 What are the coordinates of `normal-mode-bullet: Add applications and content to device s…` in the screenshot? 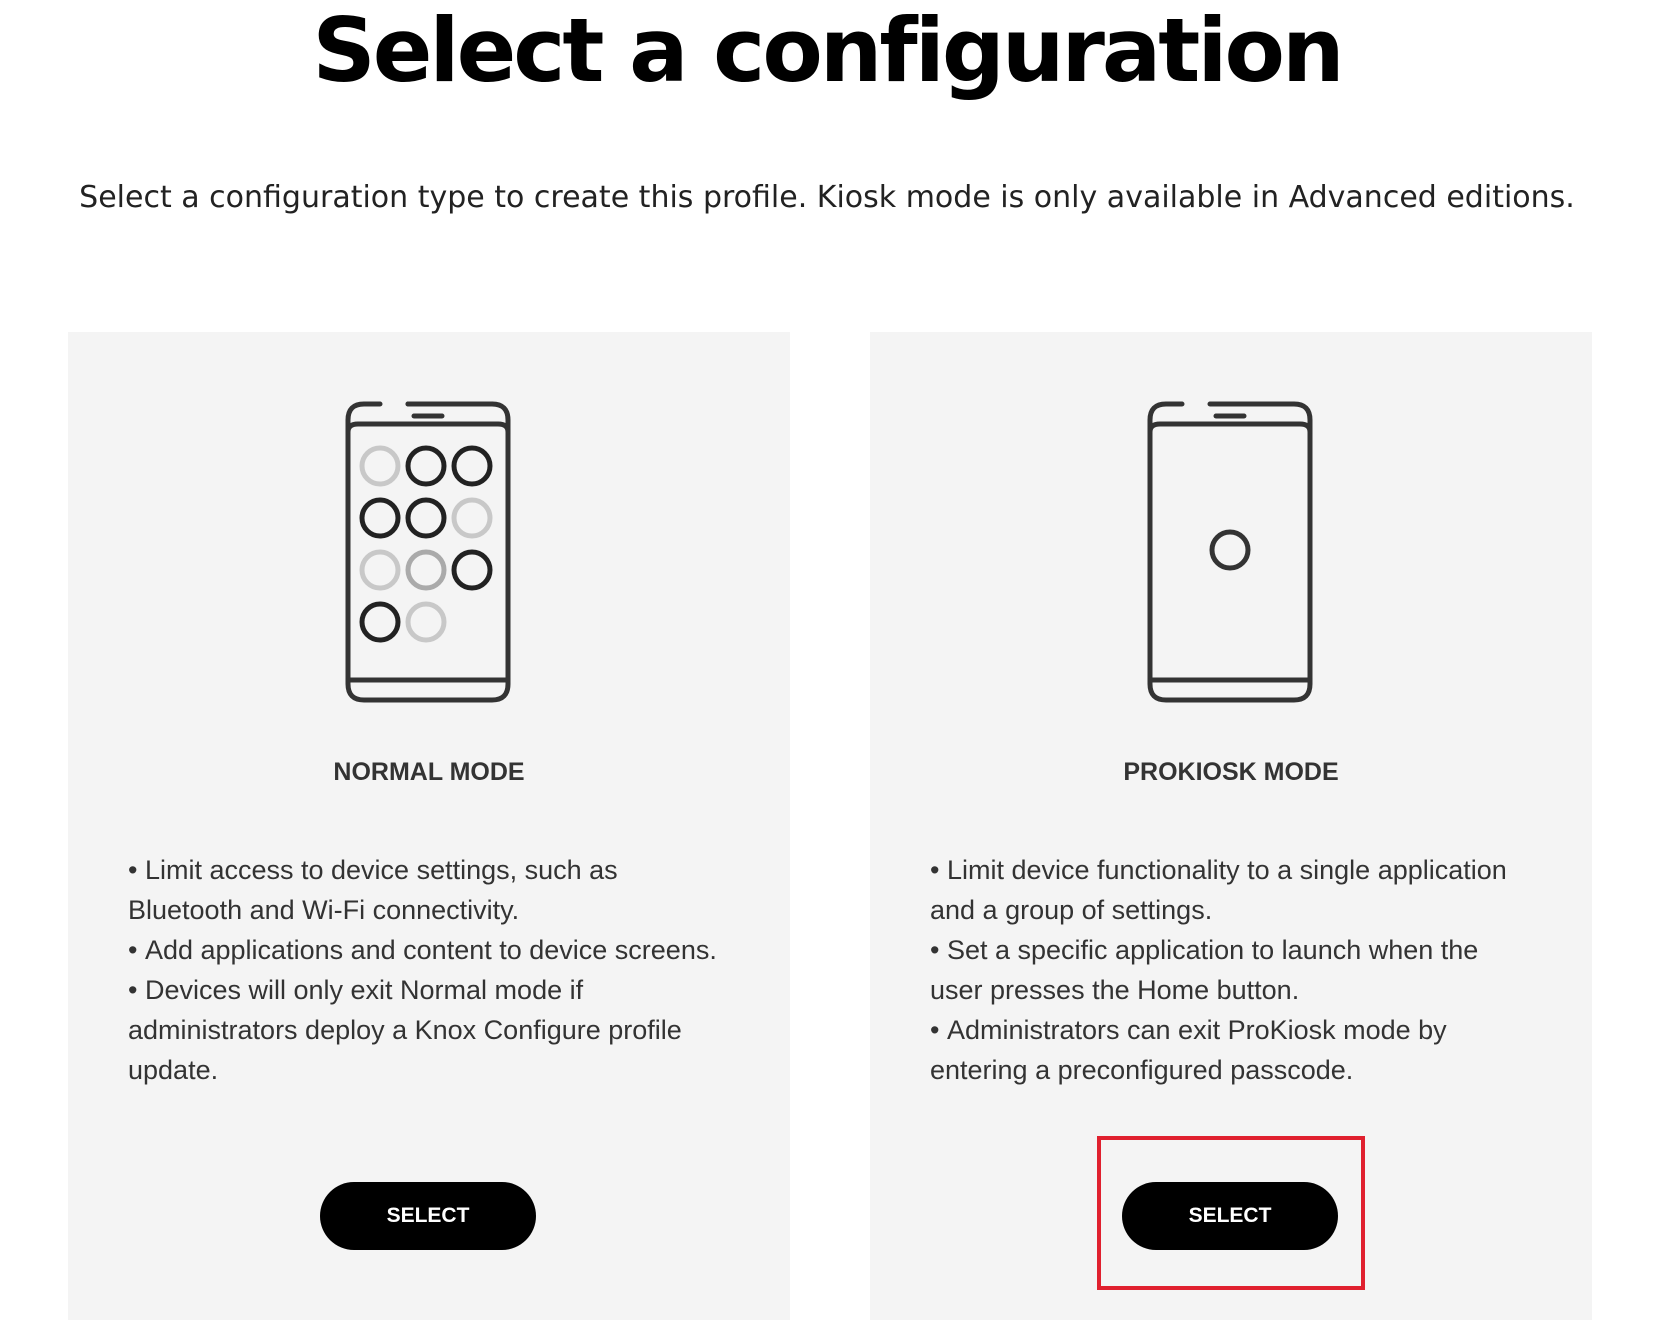 It's located at (428, 950).